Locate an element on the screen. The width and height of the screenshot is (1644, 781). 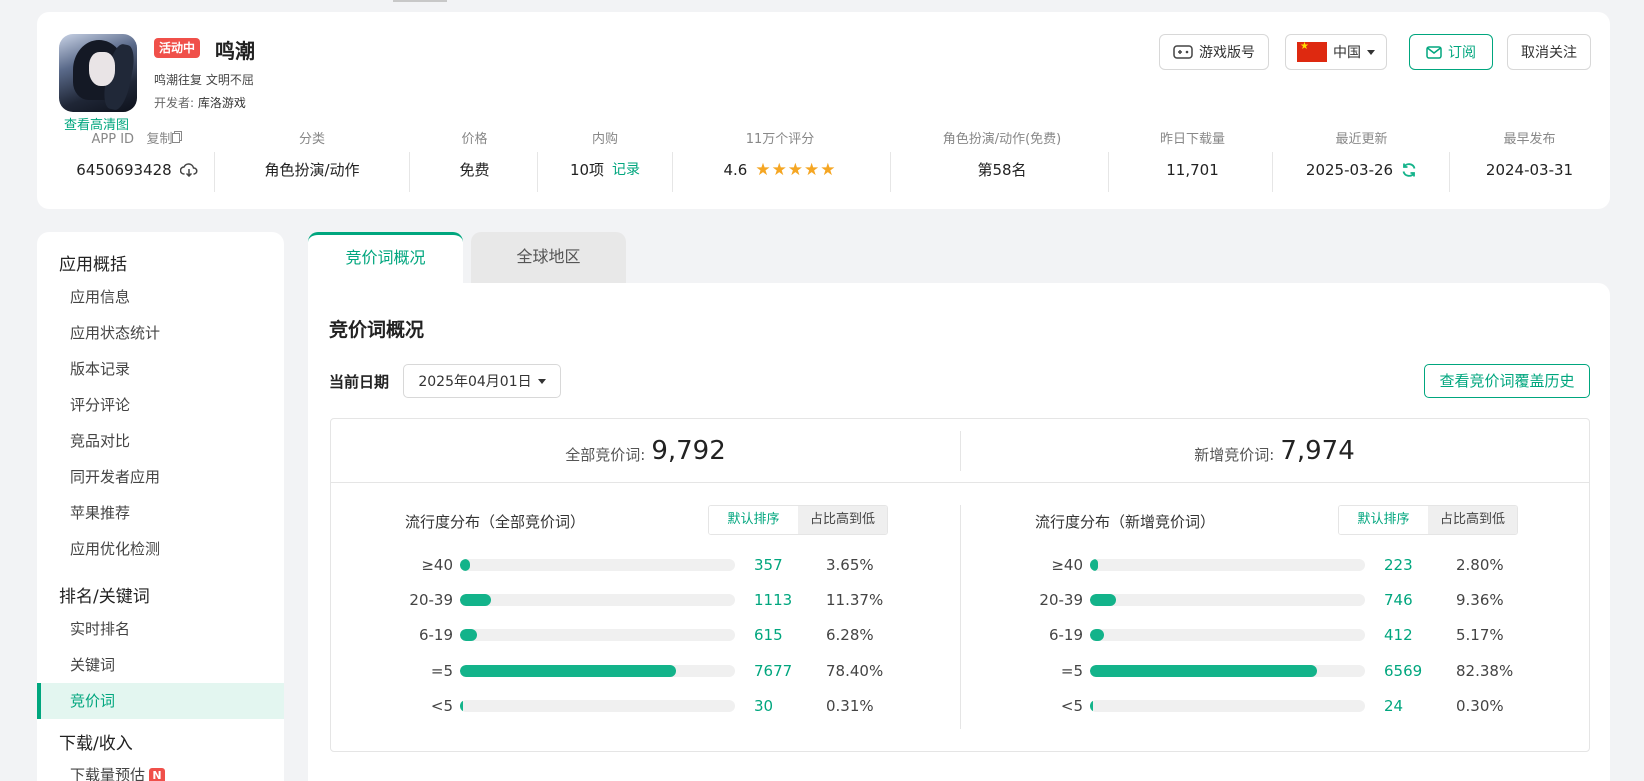
metric-label: 最早发布 is located at coordinates (1529, 139).